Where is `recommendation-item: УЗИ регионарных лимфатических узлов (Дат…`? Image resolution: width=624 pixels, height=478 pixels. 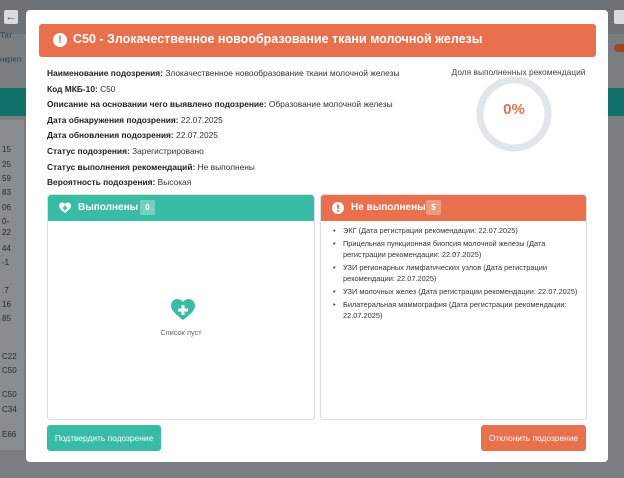 recommendation-item: УЗИ регионарных лимфатических узлов (Дат… is located at coordinates (457, 273).